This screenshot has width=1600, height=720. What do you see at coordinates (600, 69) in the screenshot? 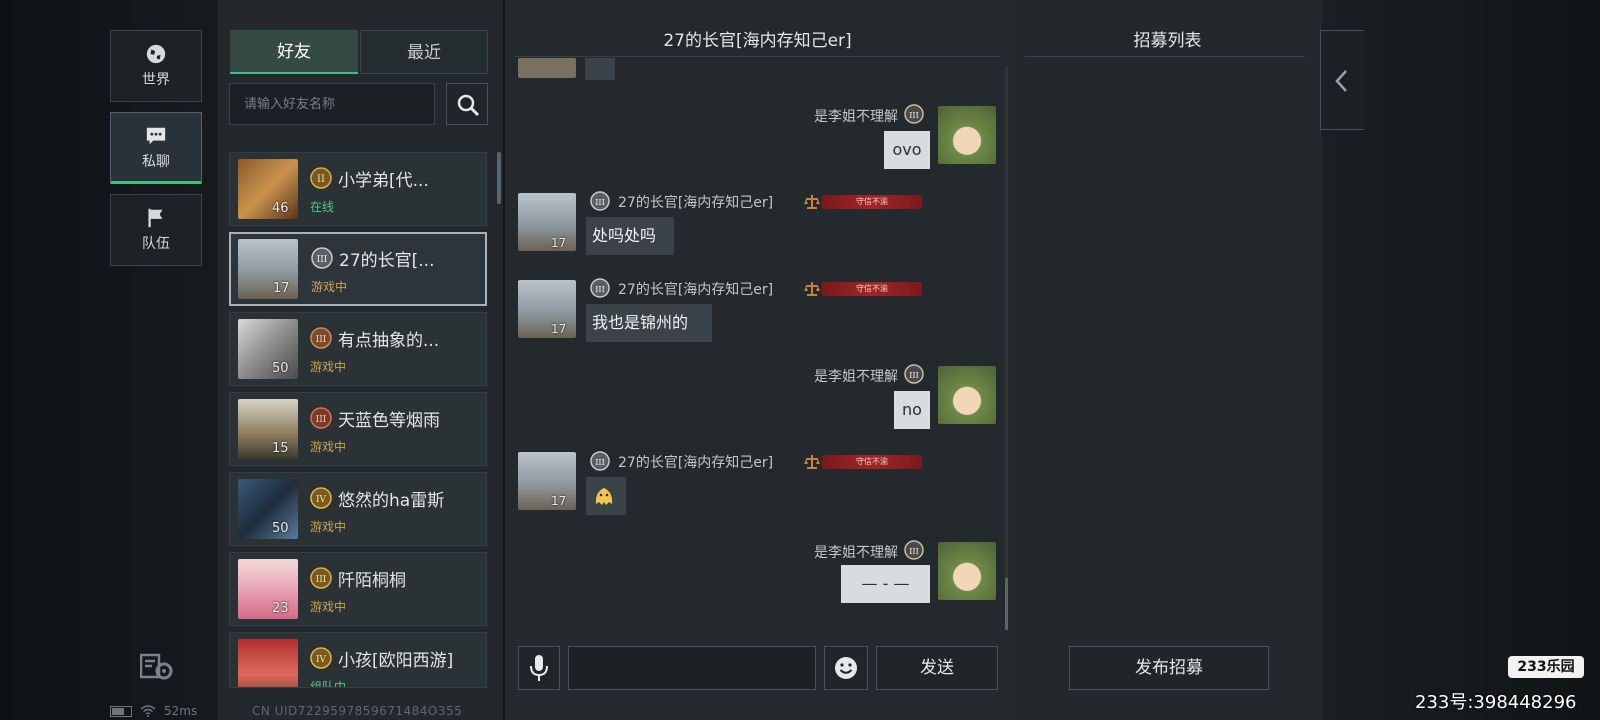
I see `message-bubble` at bounding box center [600, 69].